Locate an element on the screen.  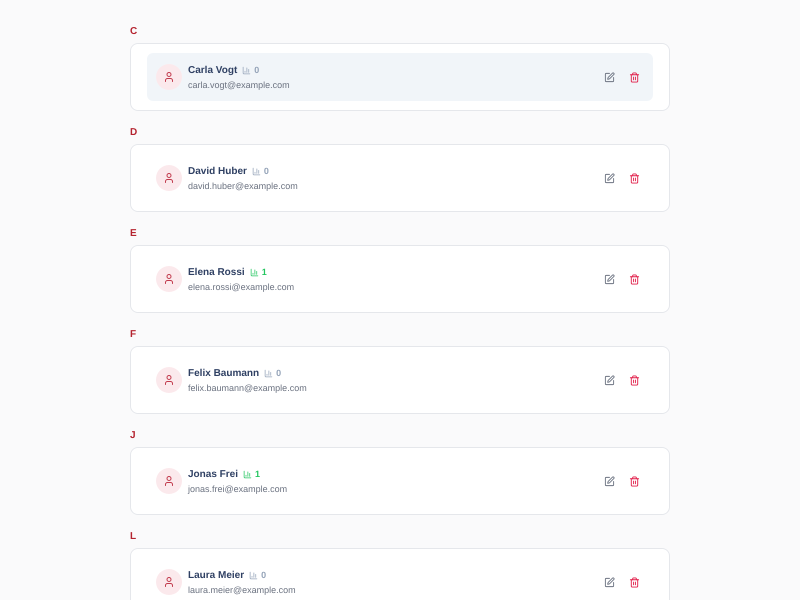
contact-email: laura.meier@example.com is located at coordinates (242, 590).